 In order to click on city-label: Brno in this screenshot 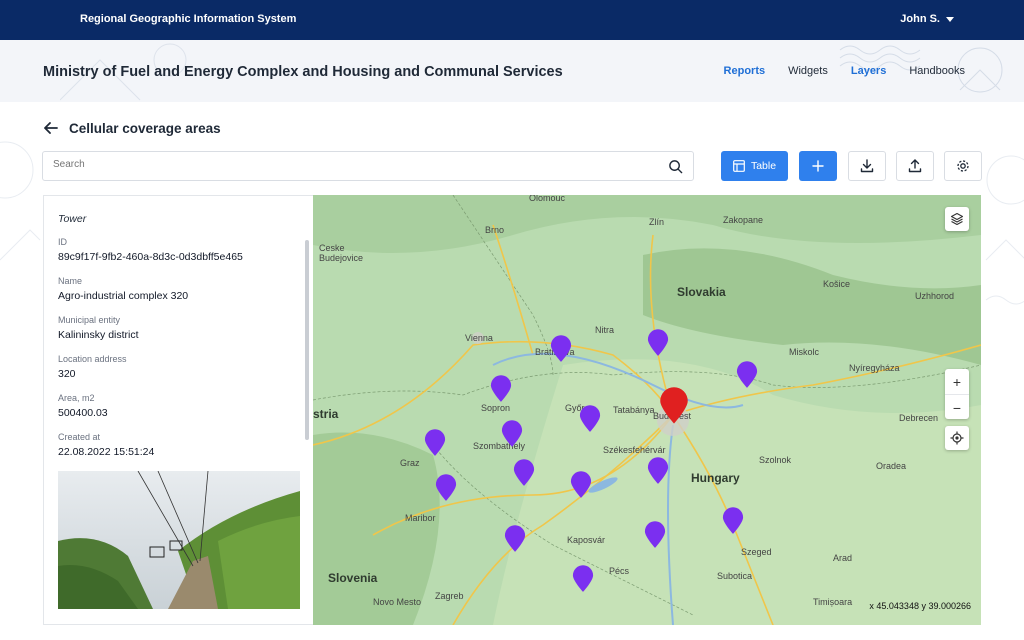, I will do `click(495, 230)`.